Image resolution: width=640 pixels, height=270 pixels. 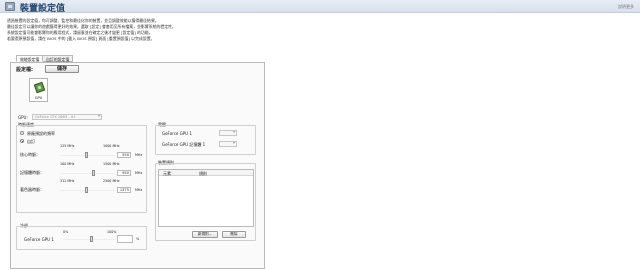 What do you see at coordinates (139, 190) in the screenshot?
I see `shader-clock-unit: MHz` at bounding box center [139, 190].